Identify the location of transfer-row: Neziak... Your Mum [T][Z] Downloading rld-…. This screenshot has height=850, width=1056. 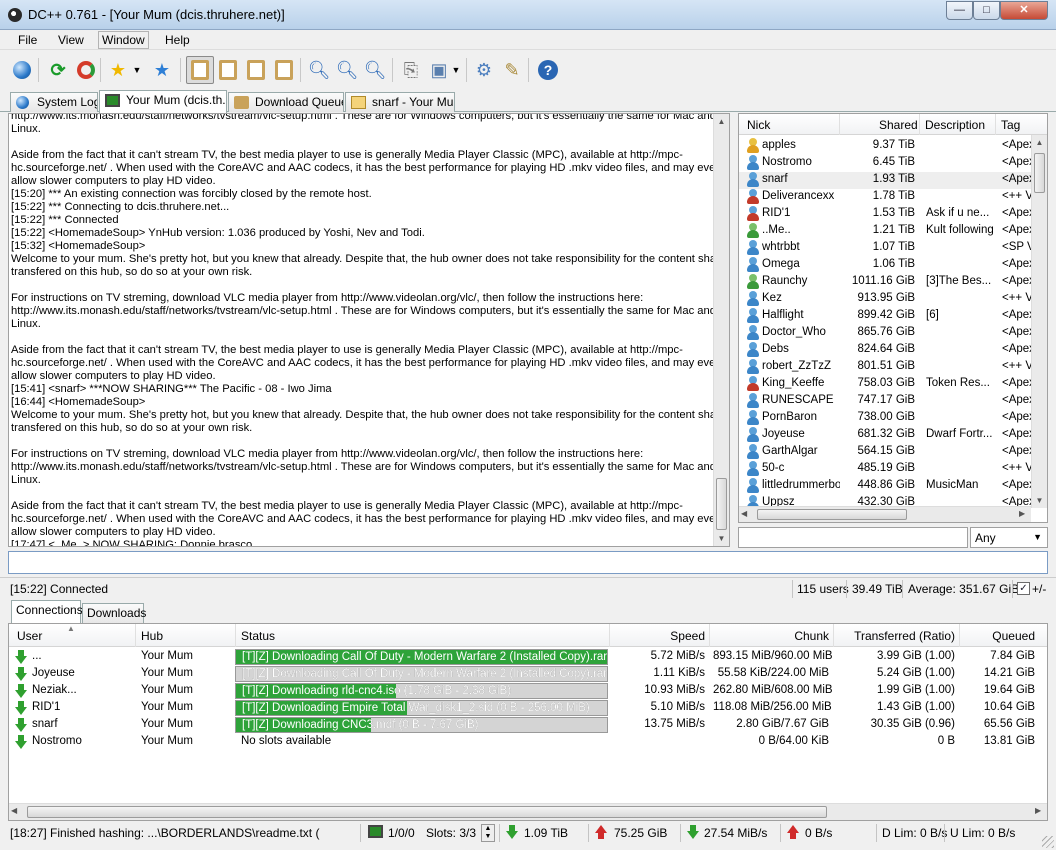
(528, 691).